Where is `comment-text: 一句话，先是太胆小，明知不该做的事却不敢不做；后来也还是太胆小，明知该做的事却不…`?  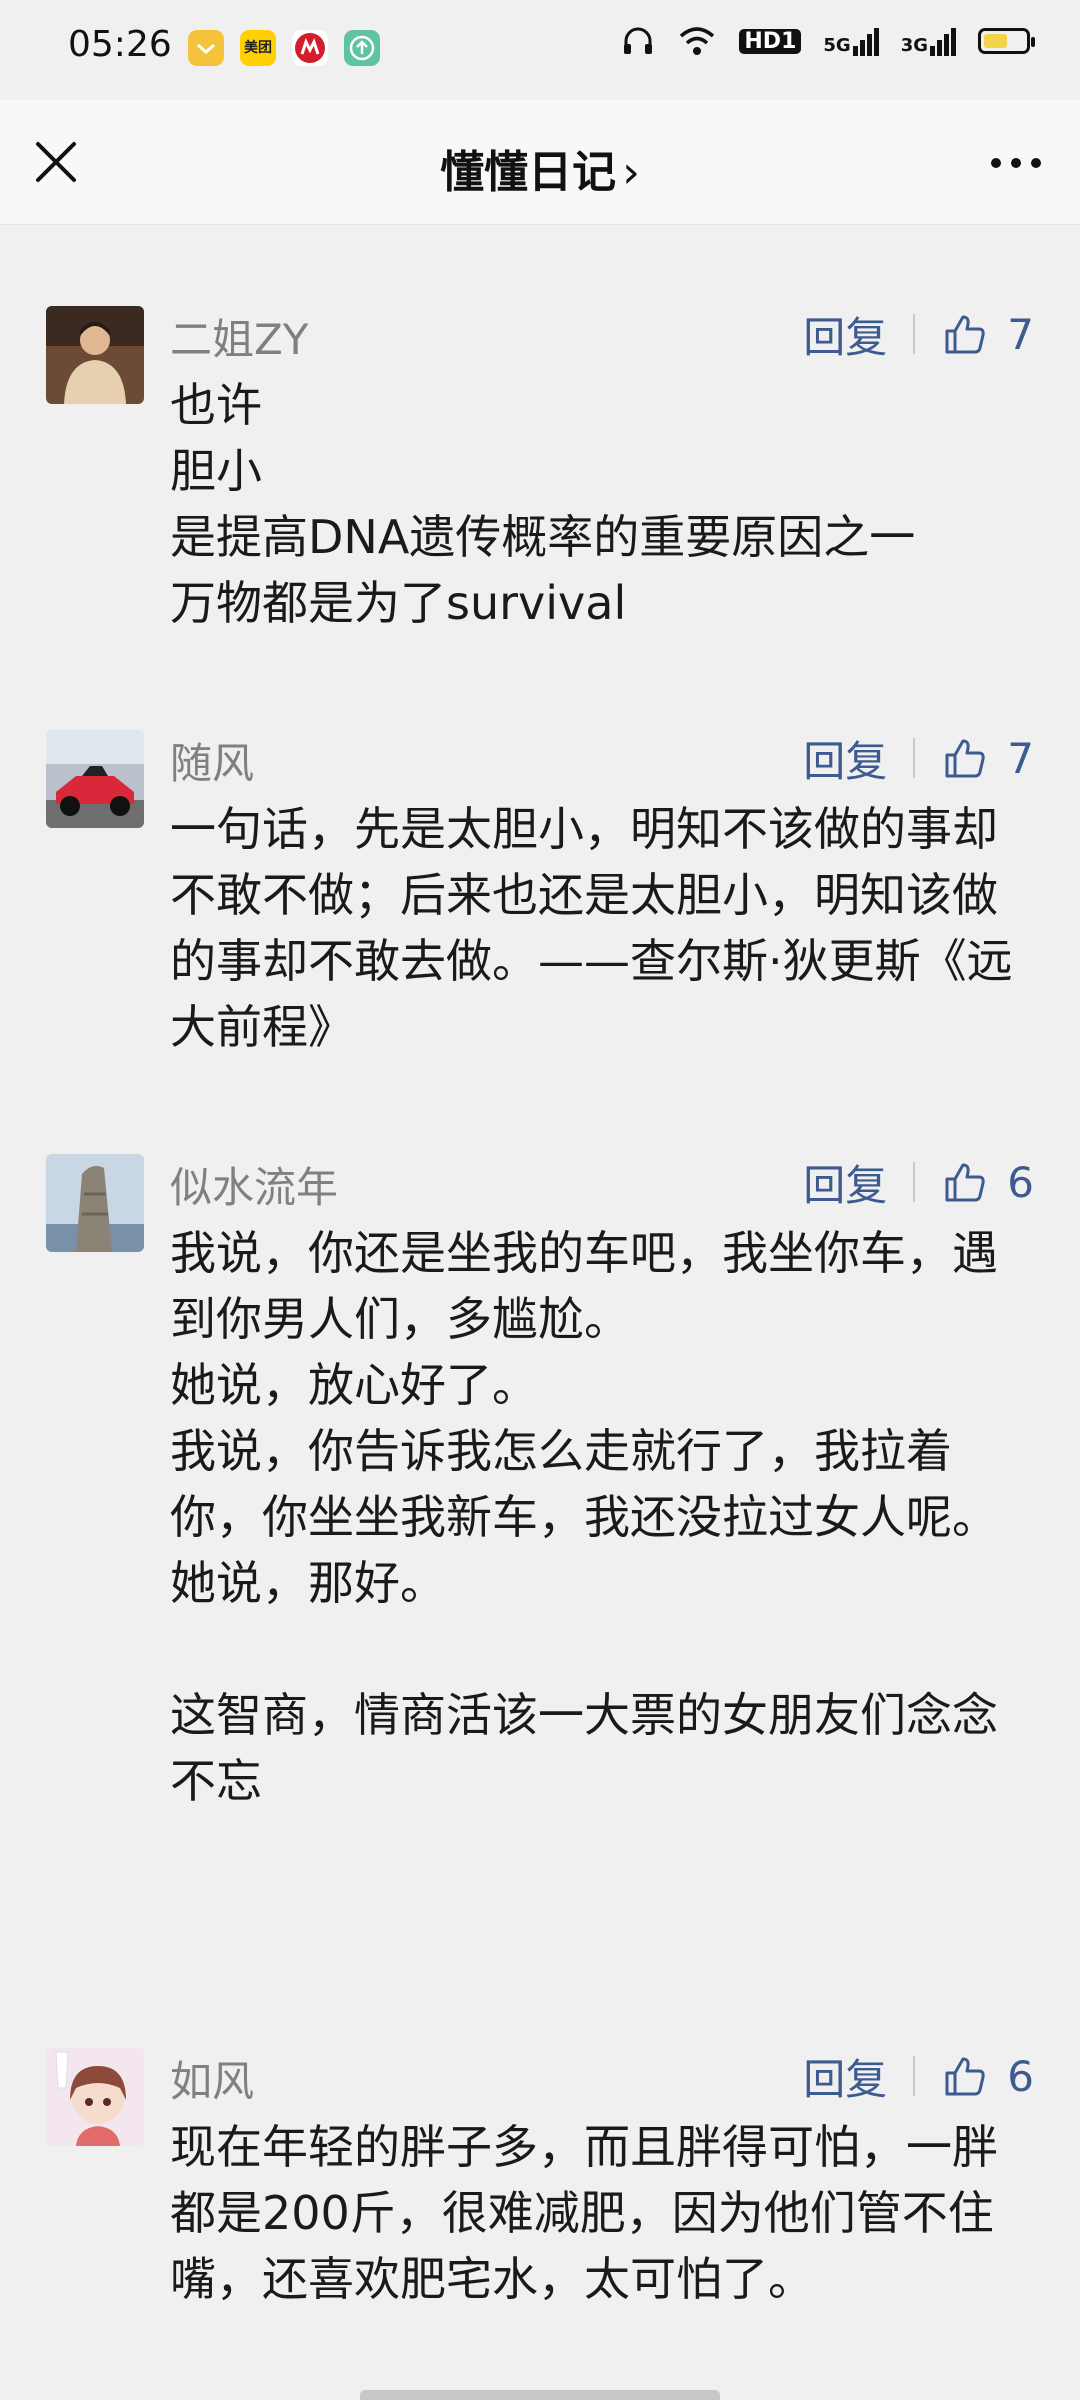 comment-text: 一句话，先是太胆小，明知不该做的事却不敢不做；后来也还是太胆小，明知该做的事却不… is located at coordinates (591, 928).